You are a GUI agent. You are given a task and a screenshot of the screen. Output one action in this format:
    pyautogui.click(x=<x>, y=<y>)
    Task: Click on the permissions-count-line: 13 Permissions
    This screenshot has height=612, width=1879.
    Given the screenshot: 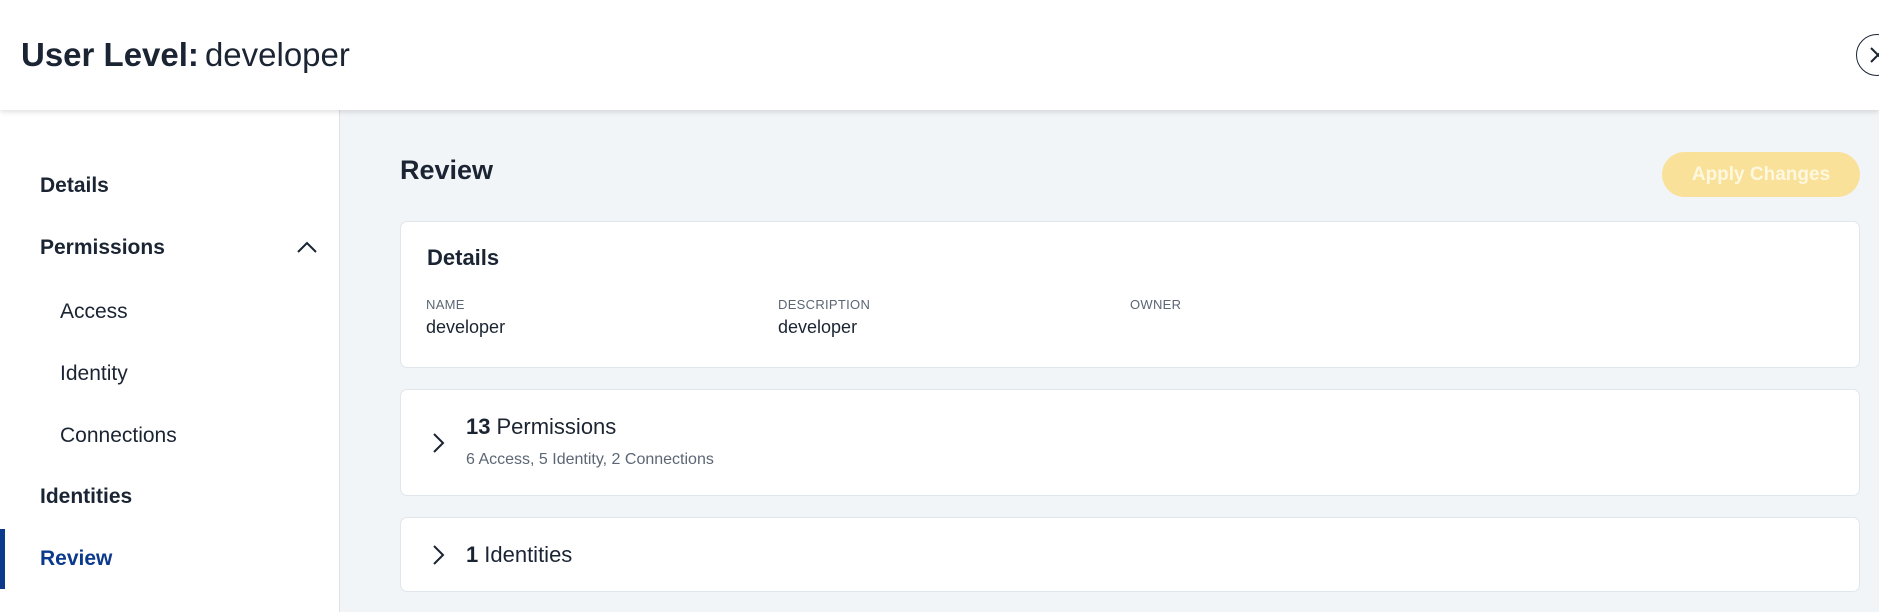 What is the action you would take?
    pyautogui.click(x=541, y=427)
    